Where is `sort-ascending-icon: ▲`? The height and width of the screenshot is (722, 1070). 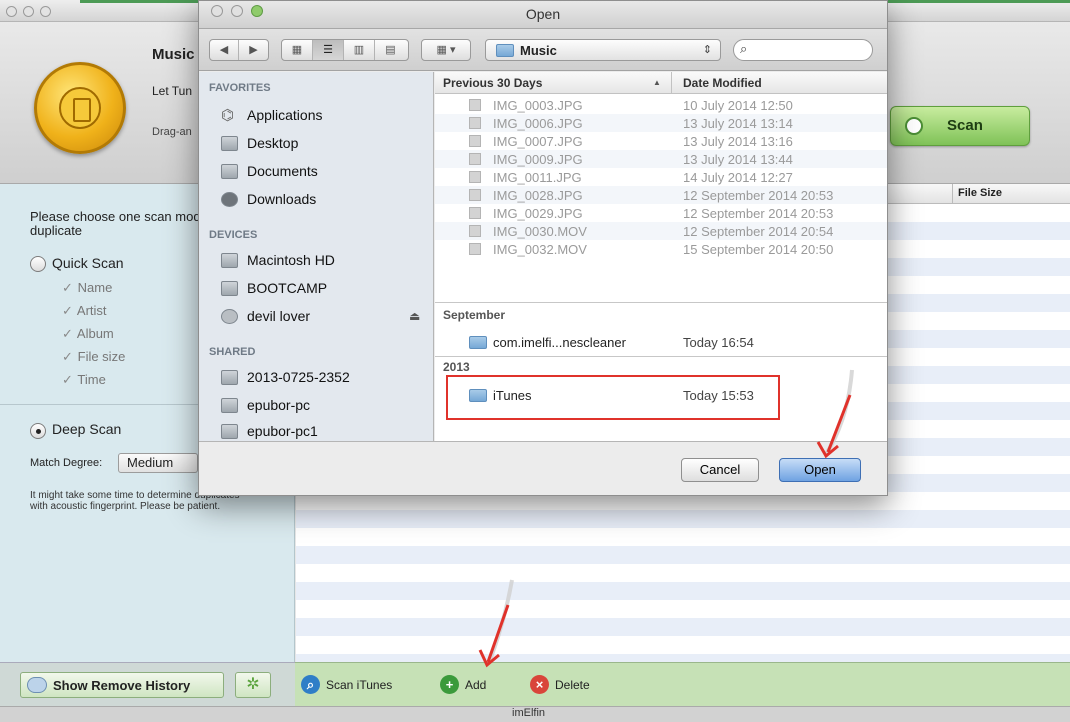
sort-ascending-icon: ▲ is located at coordinates (657, 82).